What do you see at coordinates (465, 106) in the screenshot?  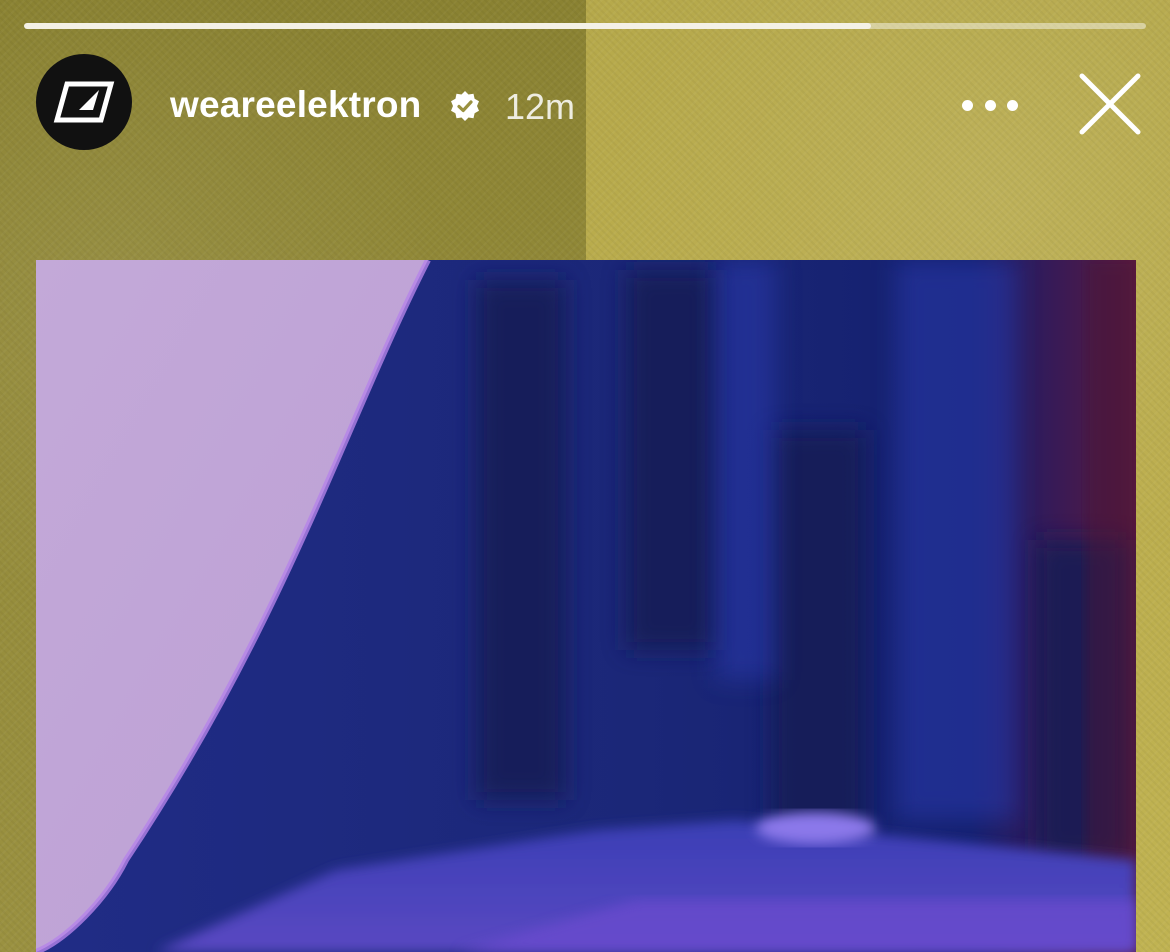 I see `verified-badge-icon` at bounding box center [465, 106].